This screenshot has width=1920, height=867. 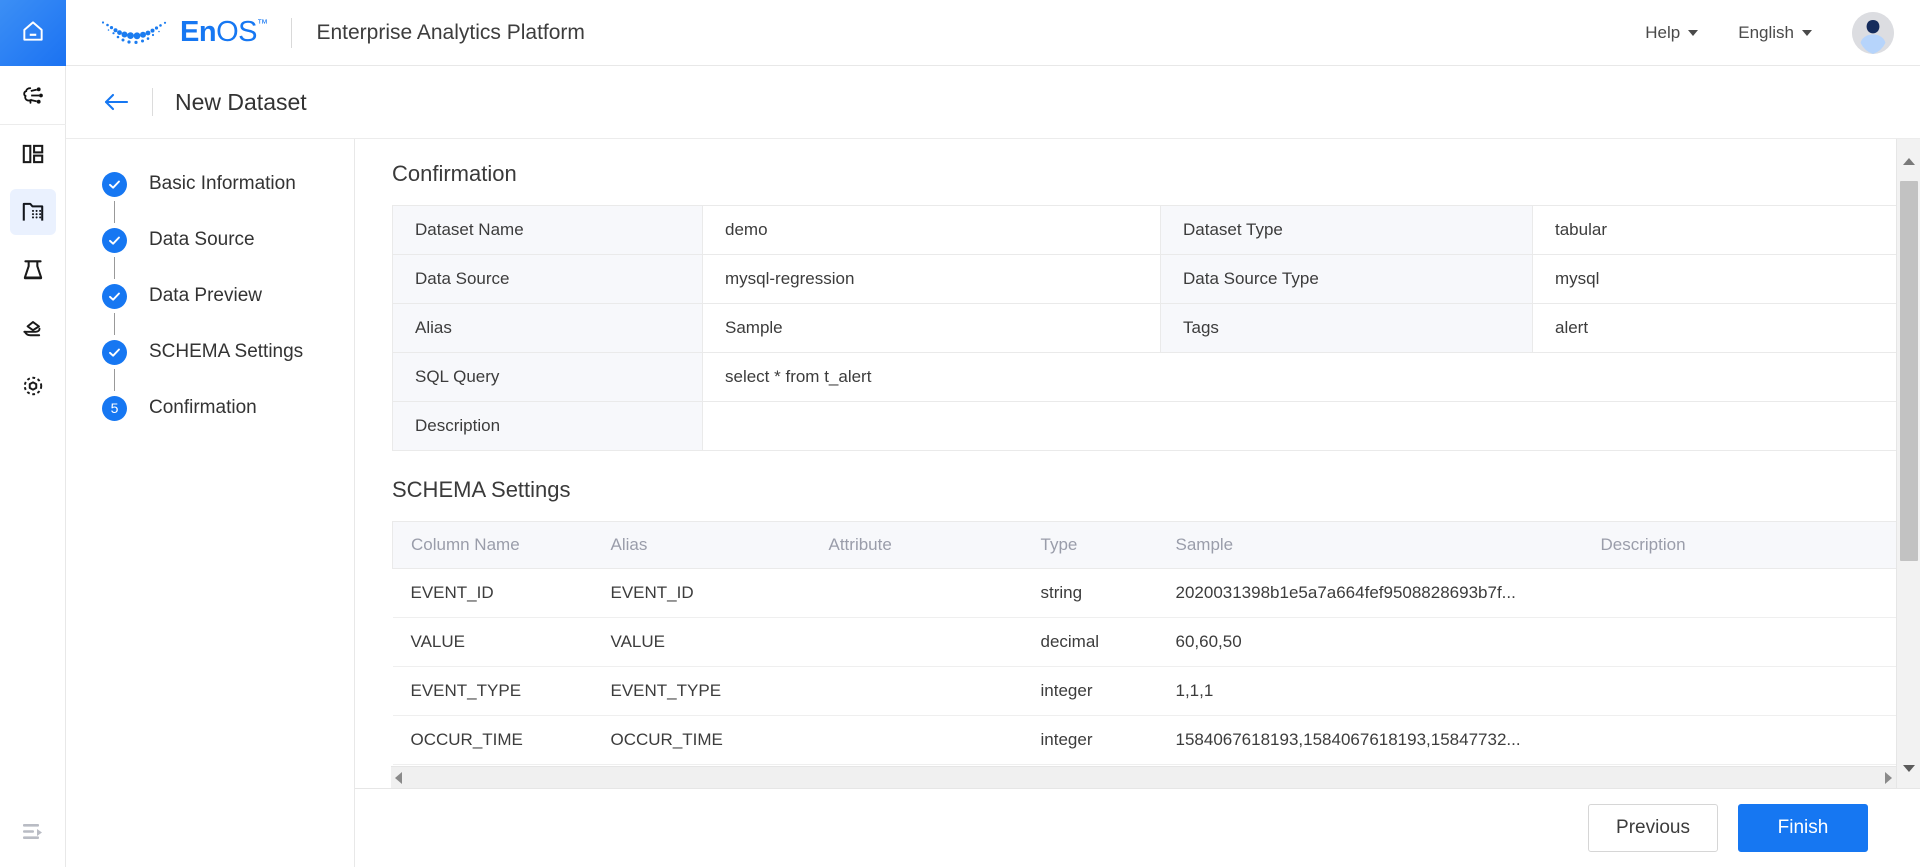 I want to click on home-button, so click(x=33, y=33).